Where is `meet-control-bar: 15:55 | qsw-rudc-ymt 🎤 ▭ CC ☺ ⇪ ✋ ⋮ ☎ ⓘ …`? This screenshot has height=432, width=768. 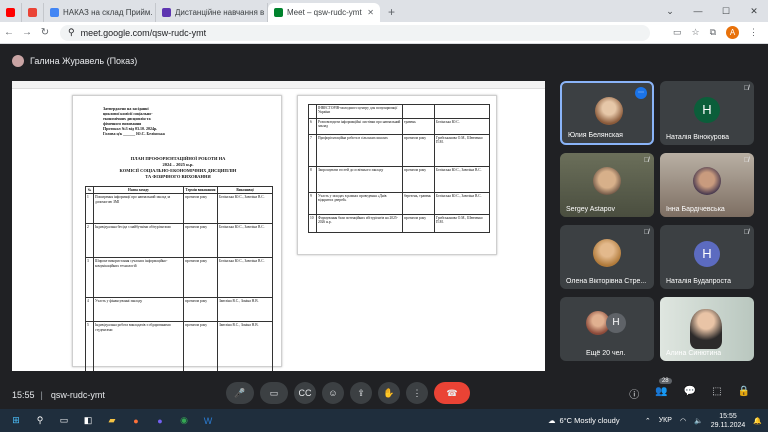
meet-control-bar: 15:55 | qsw-rudc-ymt 🎤 ▭ CC ☺ ⇪ ✋ ⋮ ☎ ⓘ … is located at coordinates (384, 393).